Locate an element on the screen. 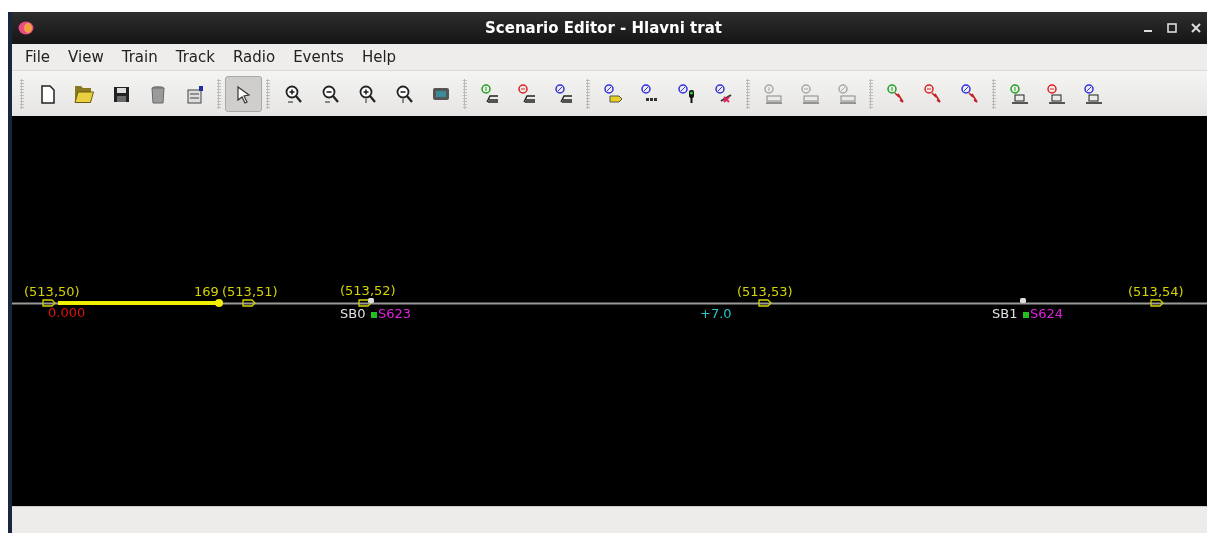 The width and height of the screenshot is (1207, 533). track-label: 0.000 is located at coordinates (67, 312).